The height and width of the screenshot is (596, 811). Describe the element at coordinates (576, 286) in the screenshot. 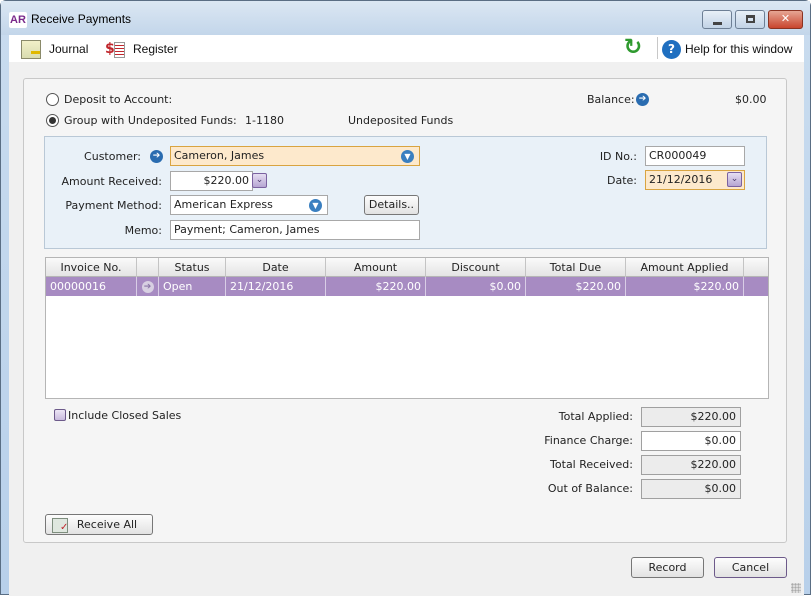

I see `cell-total-due: $220.00` at that location.